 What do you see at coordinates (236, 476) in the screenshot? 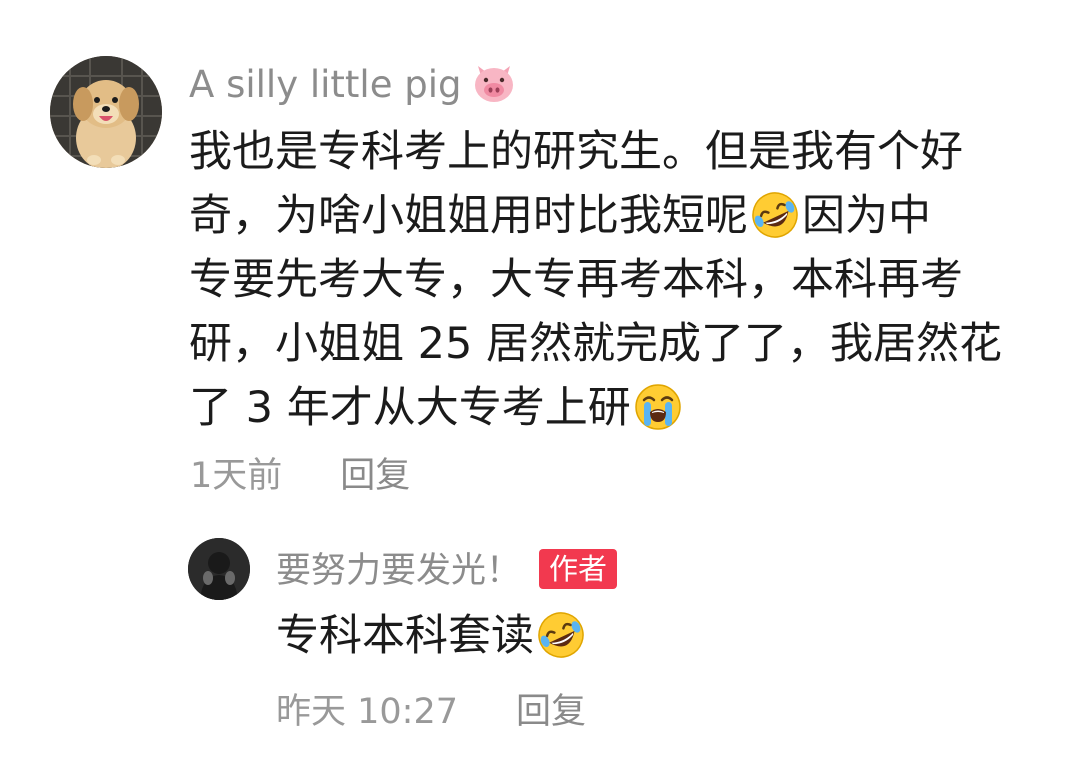
I see `comment-timestamp: 1天前` at bounding box center [236, 476].